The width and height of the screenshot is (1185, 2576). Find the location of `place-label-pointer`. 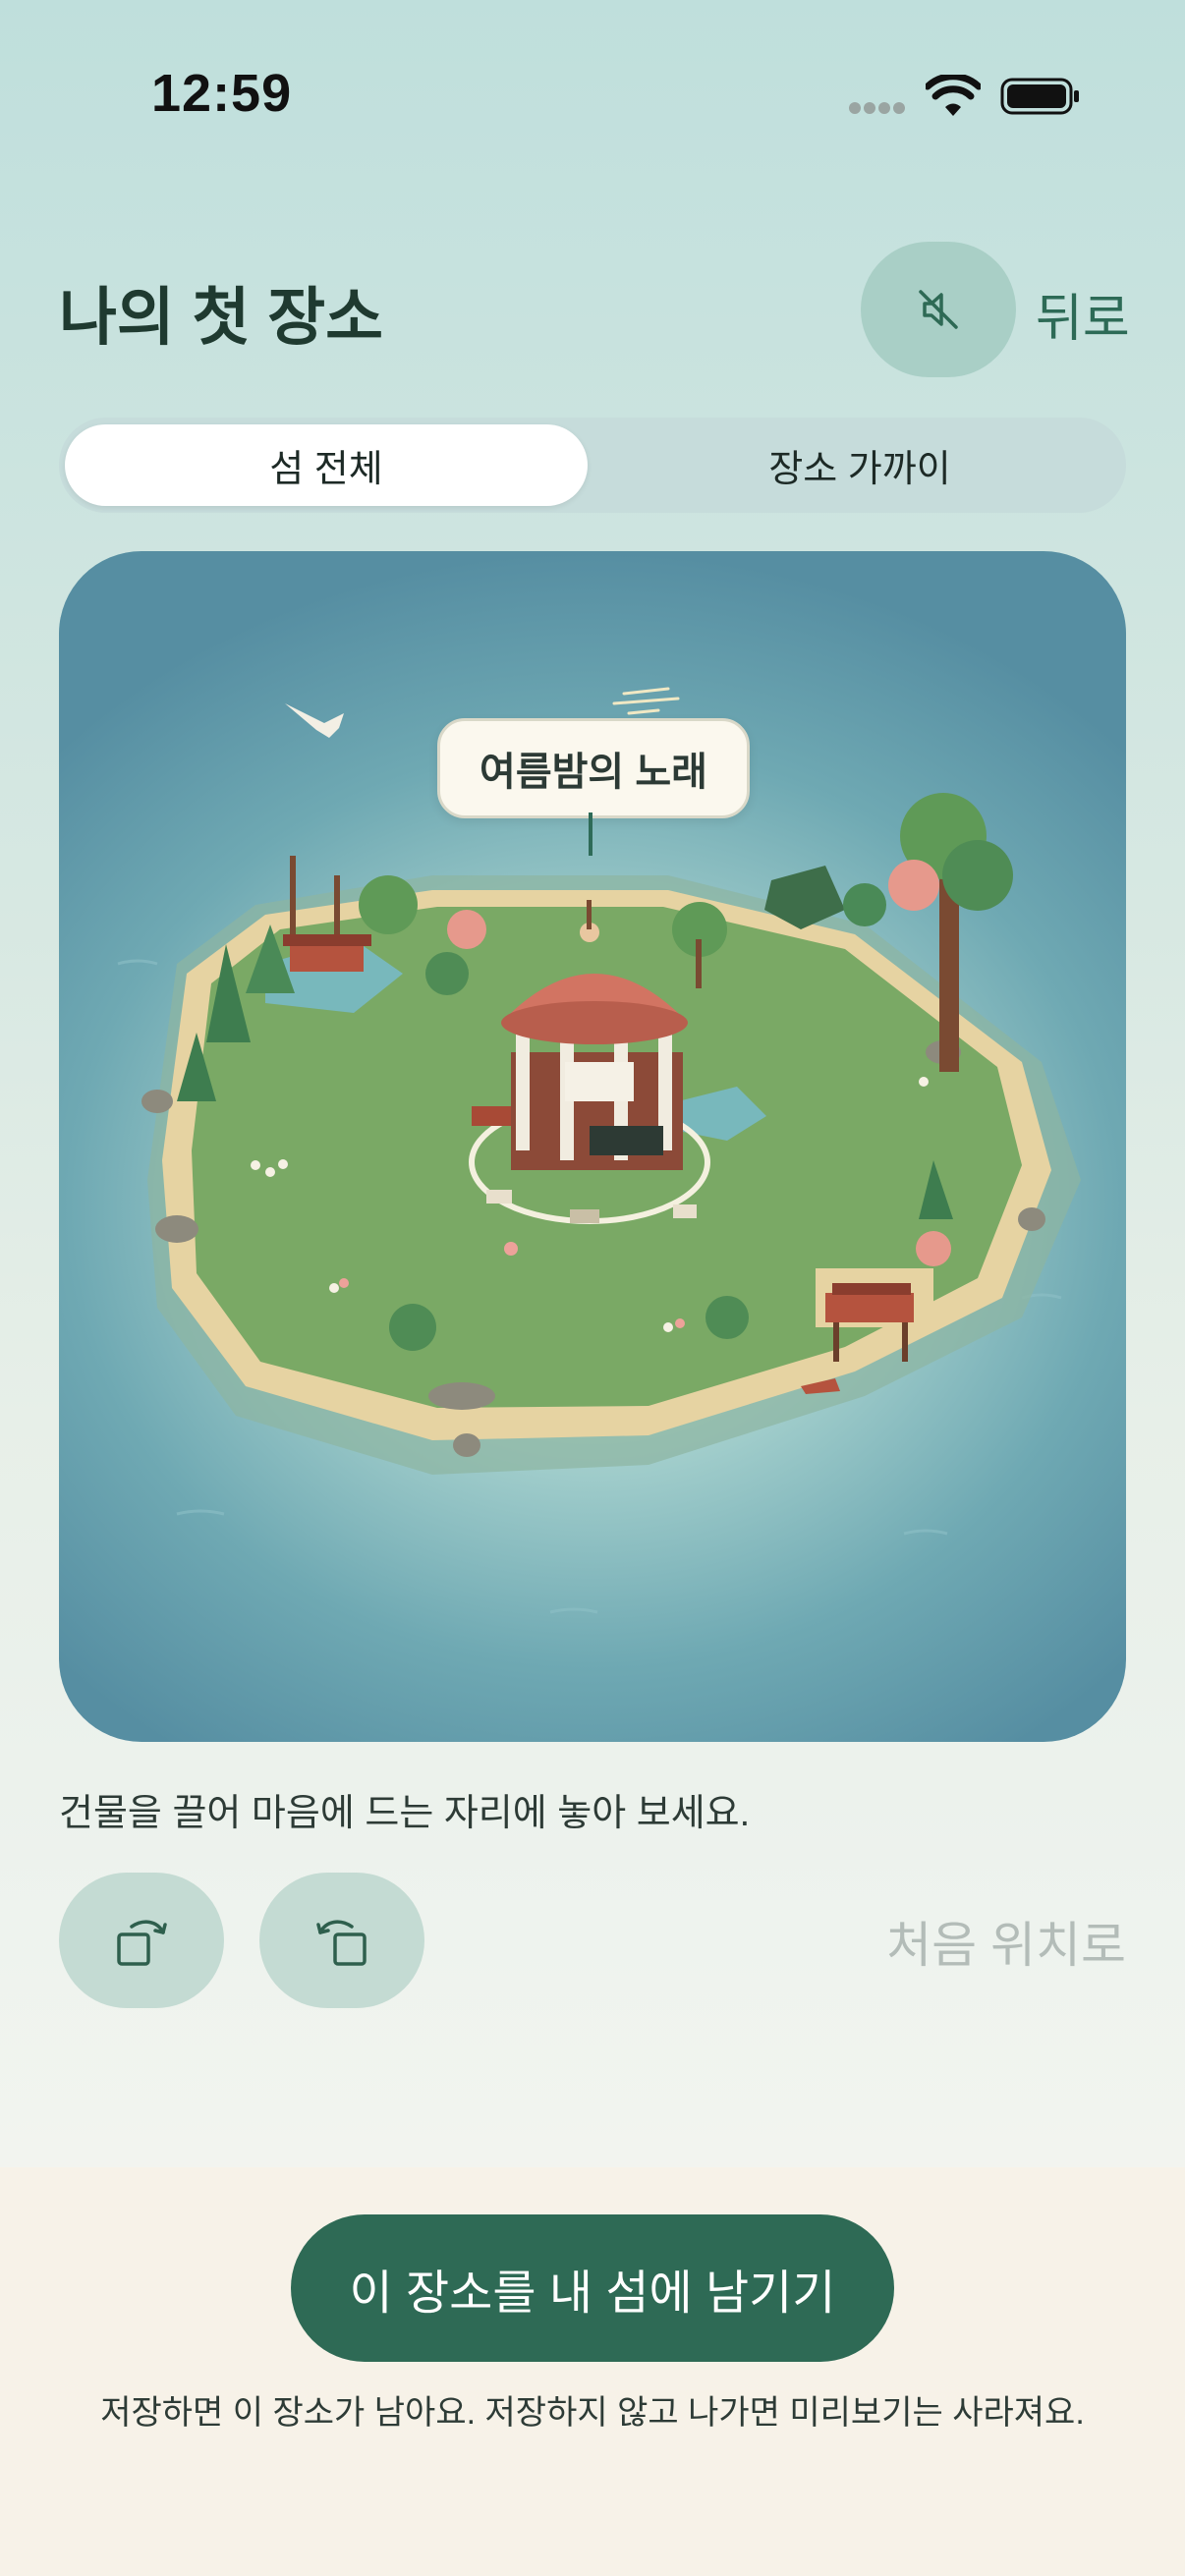

place-label-pointer is located at coordinates (591, 834).